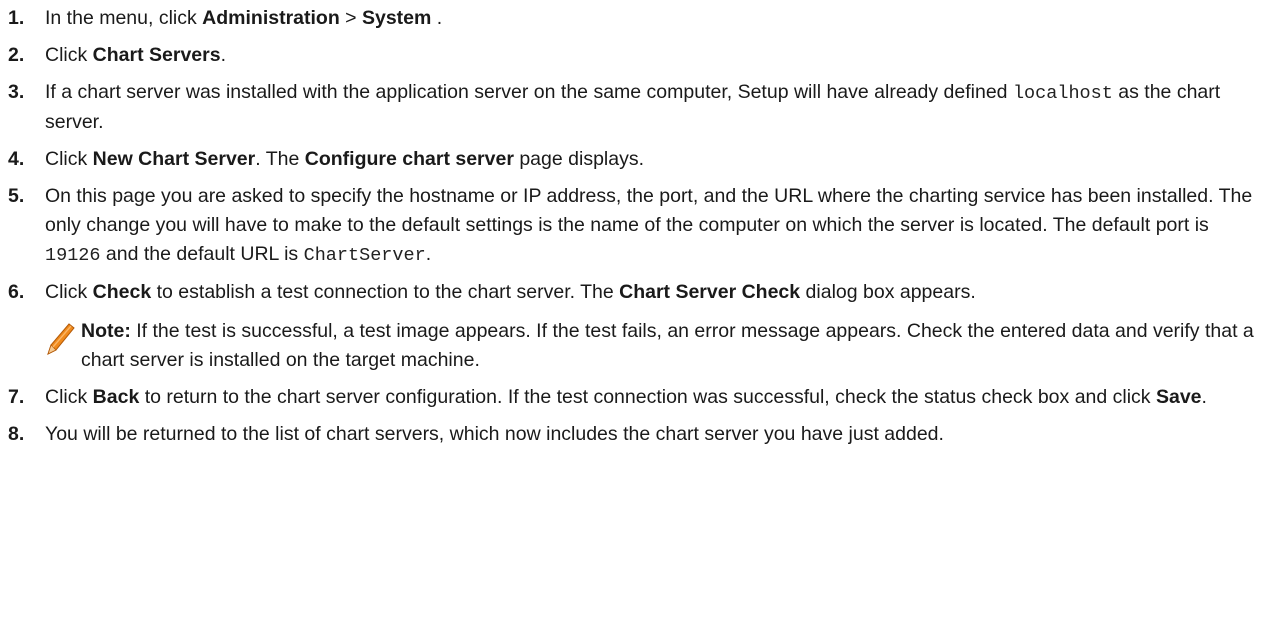 This screenshot has height=624, width=1280. What do you see at coordinates (579, 159) in the screenshot?
I see `step-text-run: page displays.` at bounding box center [579, 159].